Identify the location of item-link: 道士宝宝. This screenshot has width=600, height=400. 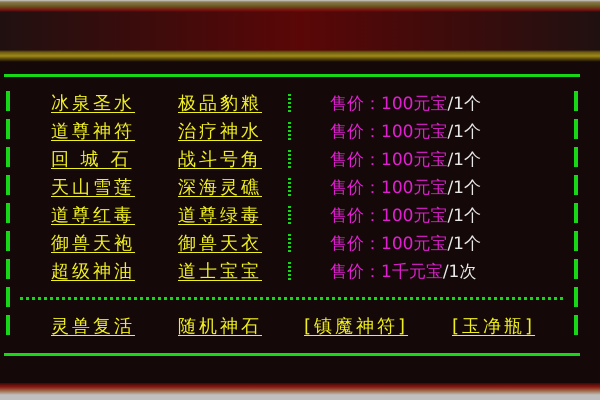
(220, 271).